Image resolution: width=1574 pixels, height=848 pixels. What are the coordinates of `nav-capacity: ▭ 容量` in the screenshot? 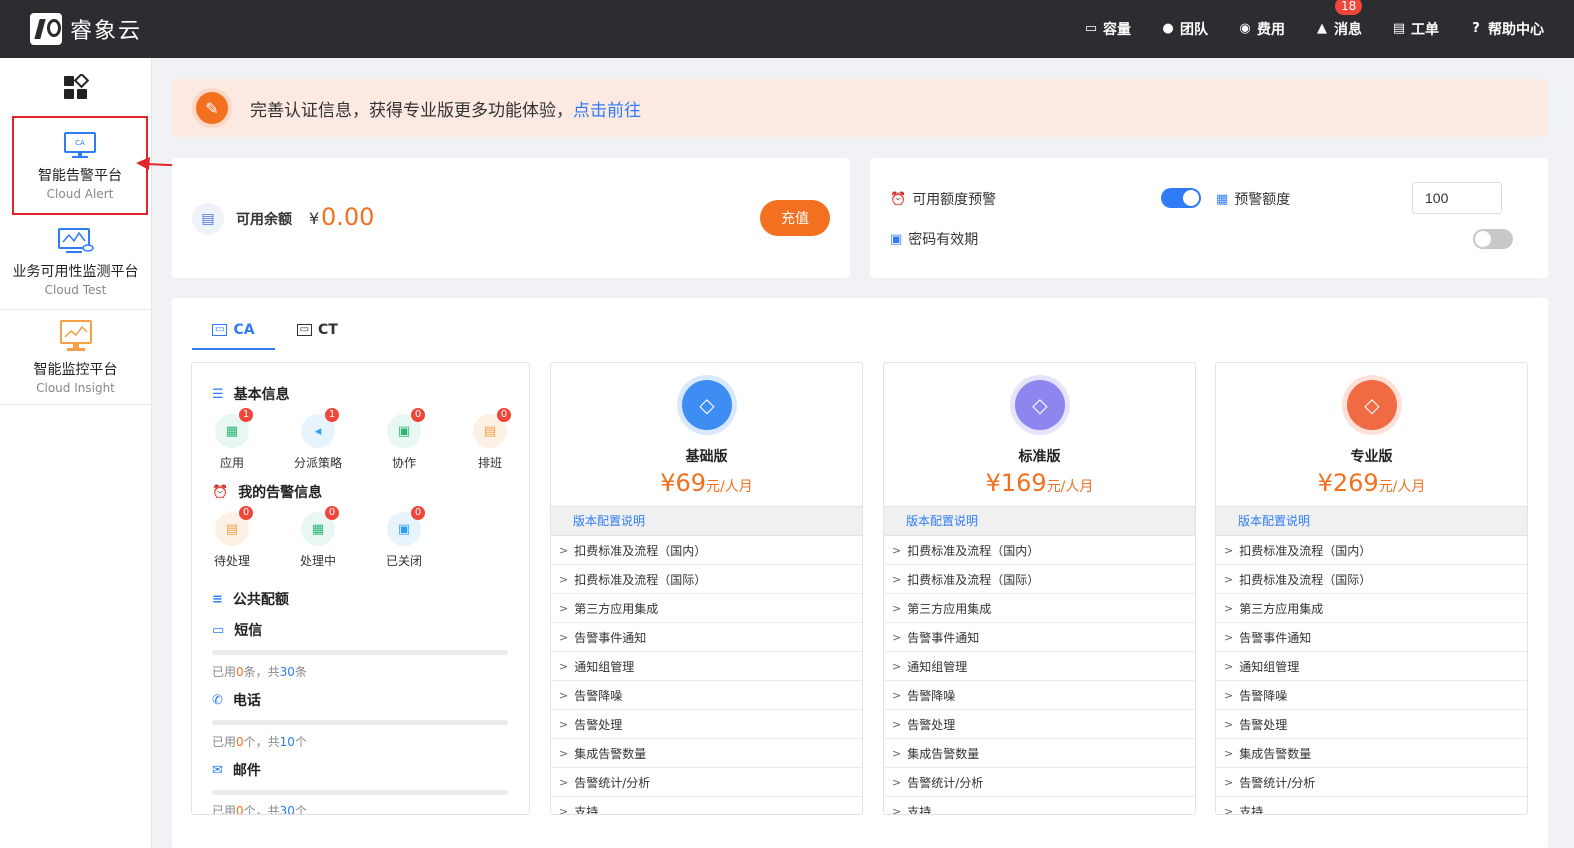 It's located at (1107, 29).